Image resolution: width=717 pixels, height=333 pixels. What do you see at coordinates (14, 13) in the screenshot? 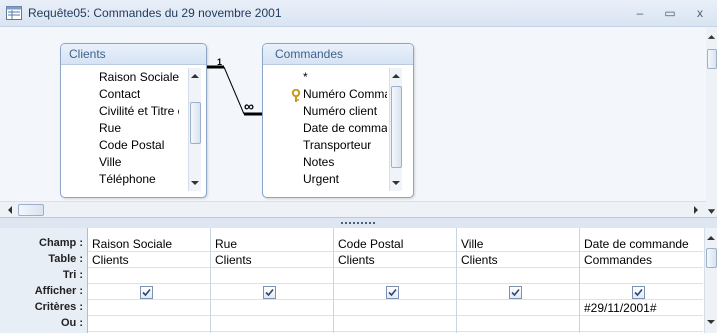
I see `query-window-icon` at bounding box center [14, 13].